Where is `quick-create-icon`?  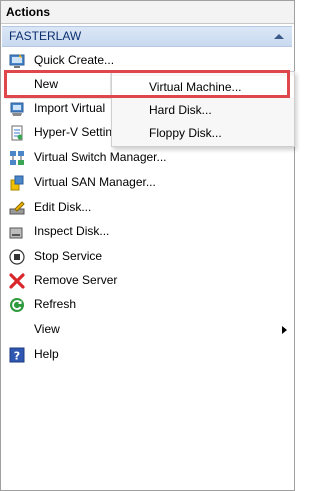
quick-create-icon is located at coordinates (17, 61).